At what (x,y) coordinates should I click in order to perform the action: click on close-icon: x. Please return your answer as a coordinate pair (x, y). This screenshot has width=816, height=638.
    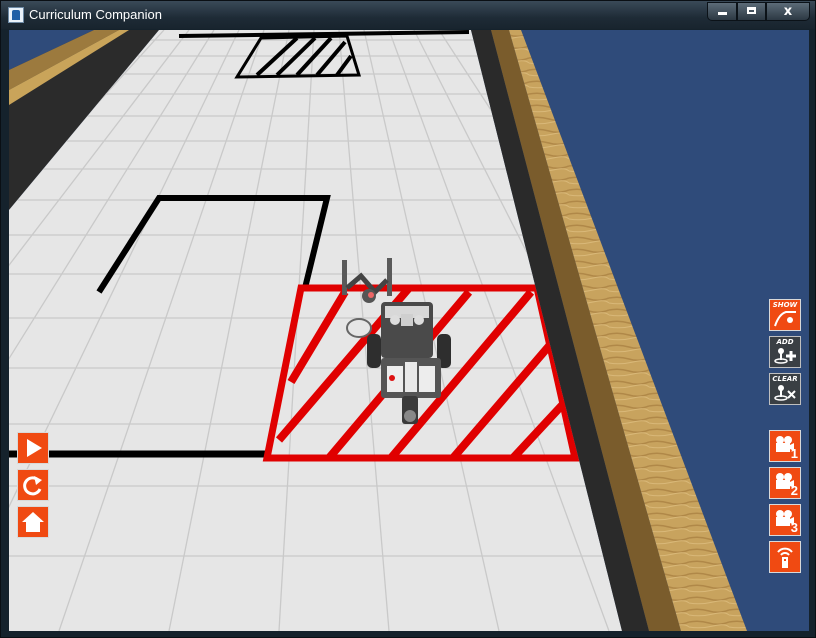
    Looking at the image, I should click on (788, 11).